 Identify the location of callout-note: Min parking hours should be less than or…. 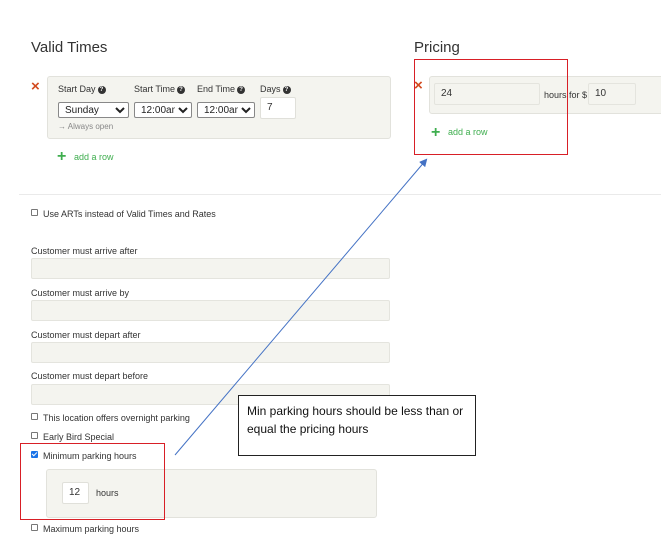
(357, 425).